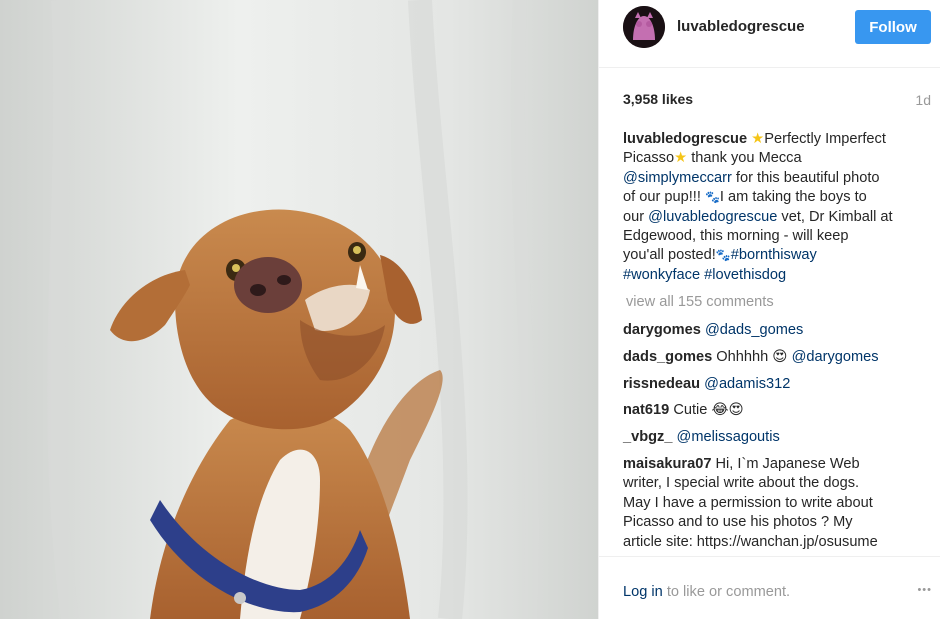 This screenshot has height=619, width=940. What do you see at coordinates (745, 275) in the screenshot?
I see `hashtag-link: #lovethisdog` at bounding box center [745, 275].